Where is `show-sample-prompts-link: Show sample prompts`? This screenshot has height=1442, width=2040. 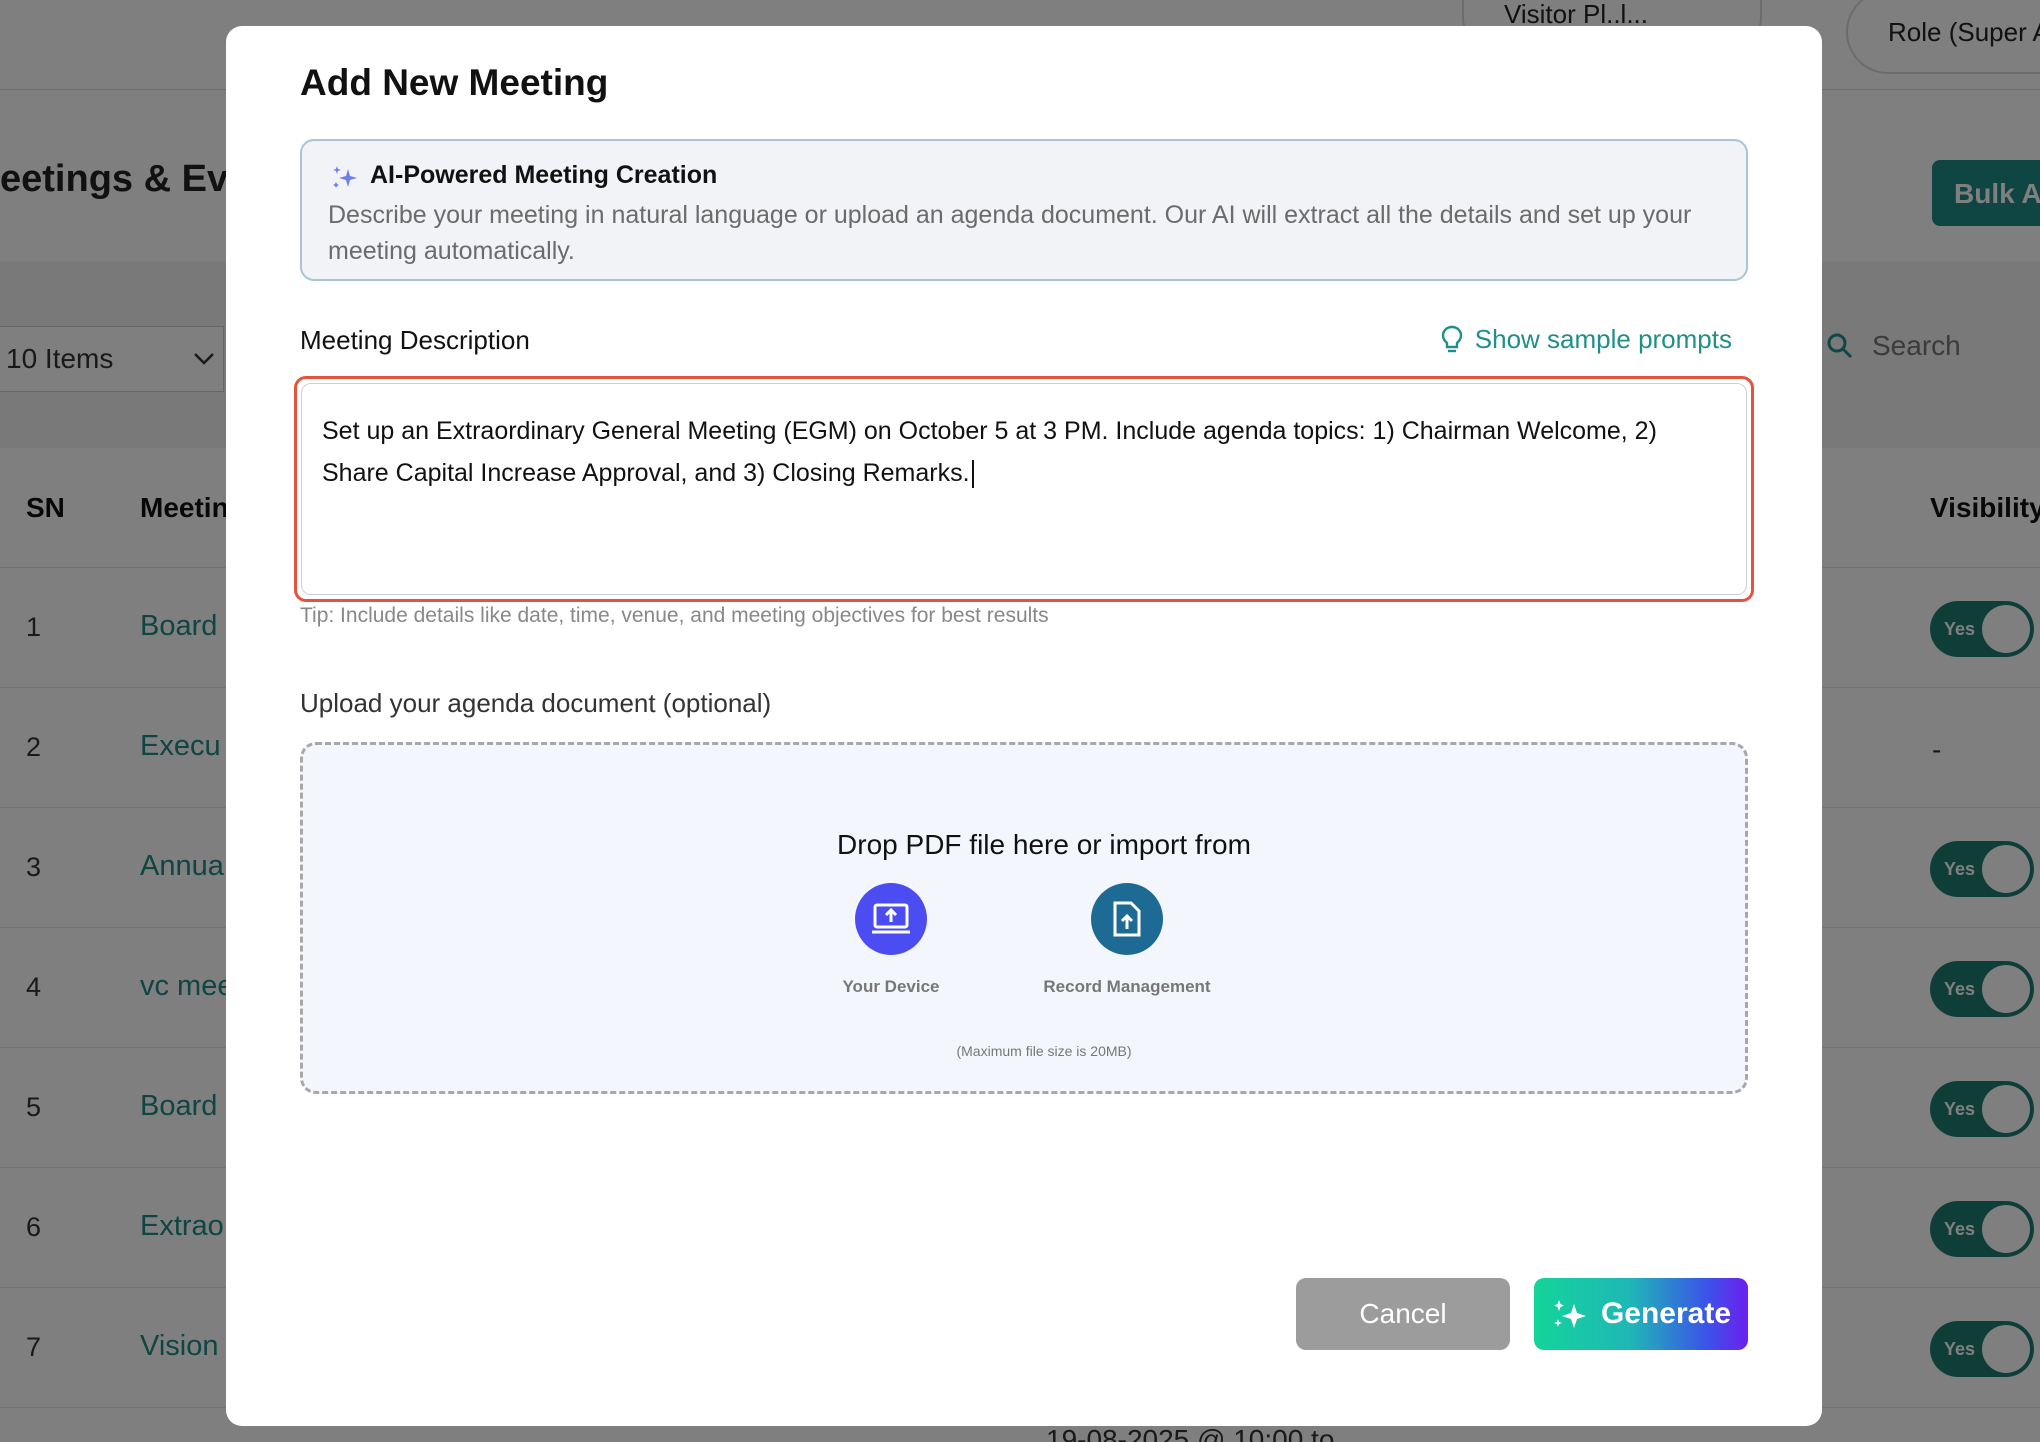
show-sample-prompts-link: Show sample prompts is located at coordinates (1586, 339).